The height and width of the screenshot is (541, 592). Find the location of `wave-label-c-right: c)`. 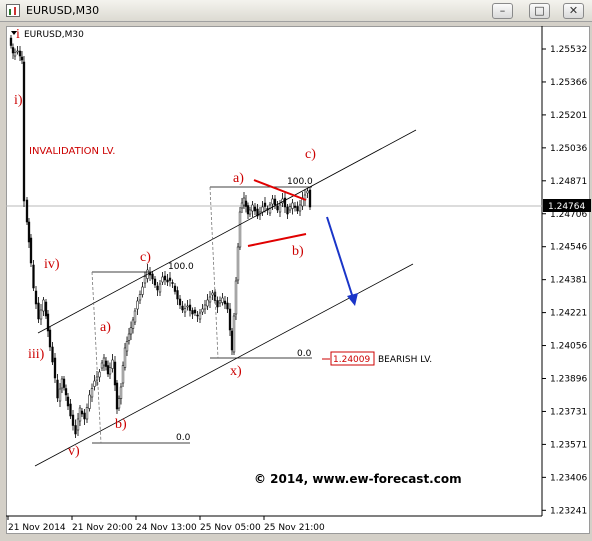

wave-label-c-right: c) is located at coordinates (310, 154).